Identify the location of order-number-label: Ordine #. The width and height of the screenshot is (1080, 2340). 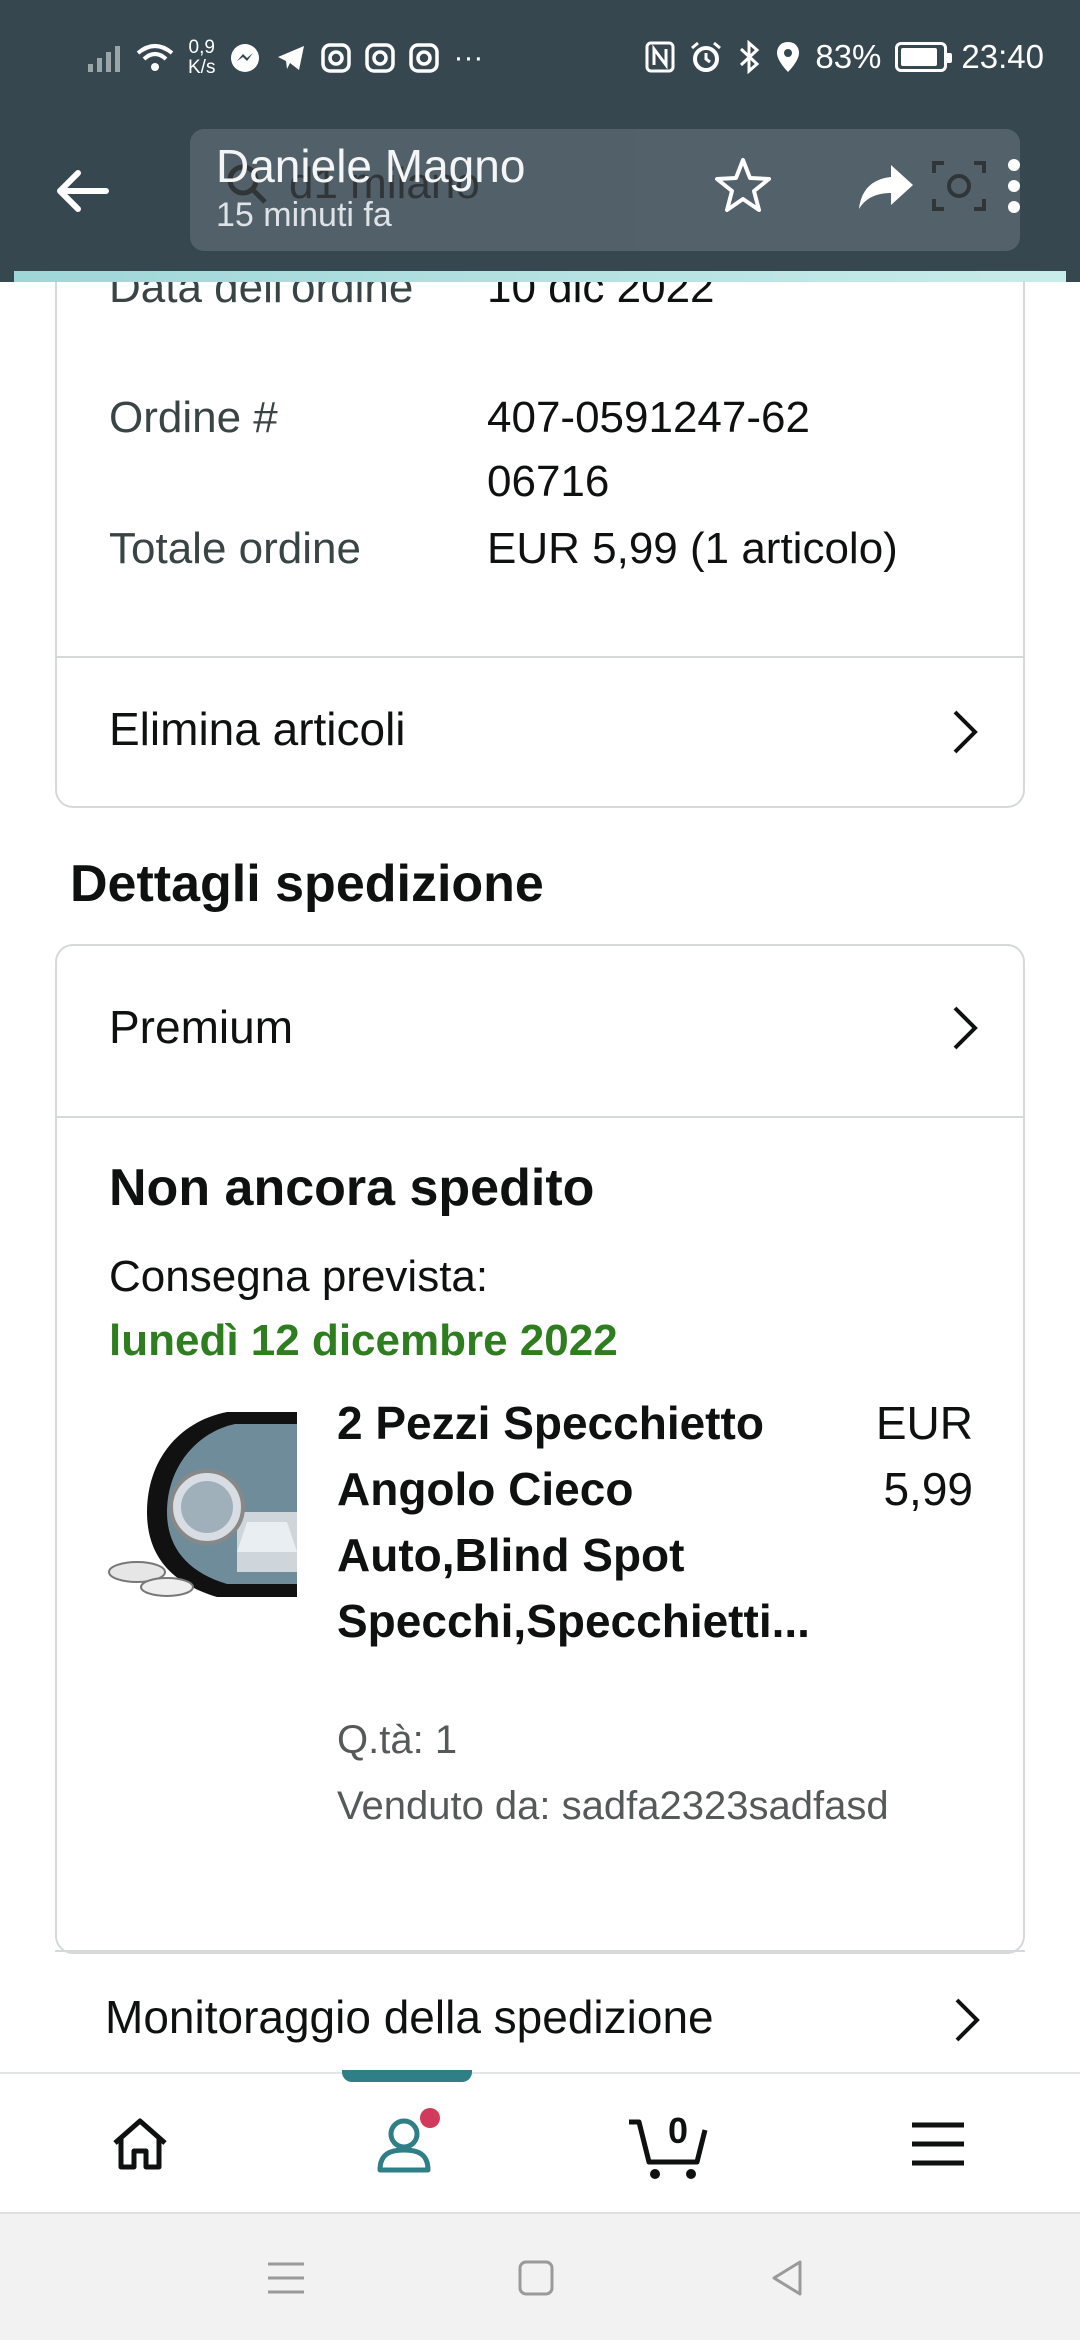
(193, 417).